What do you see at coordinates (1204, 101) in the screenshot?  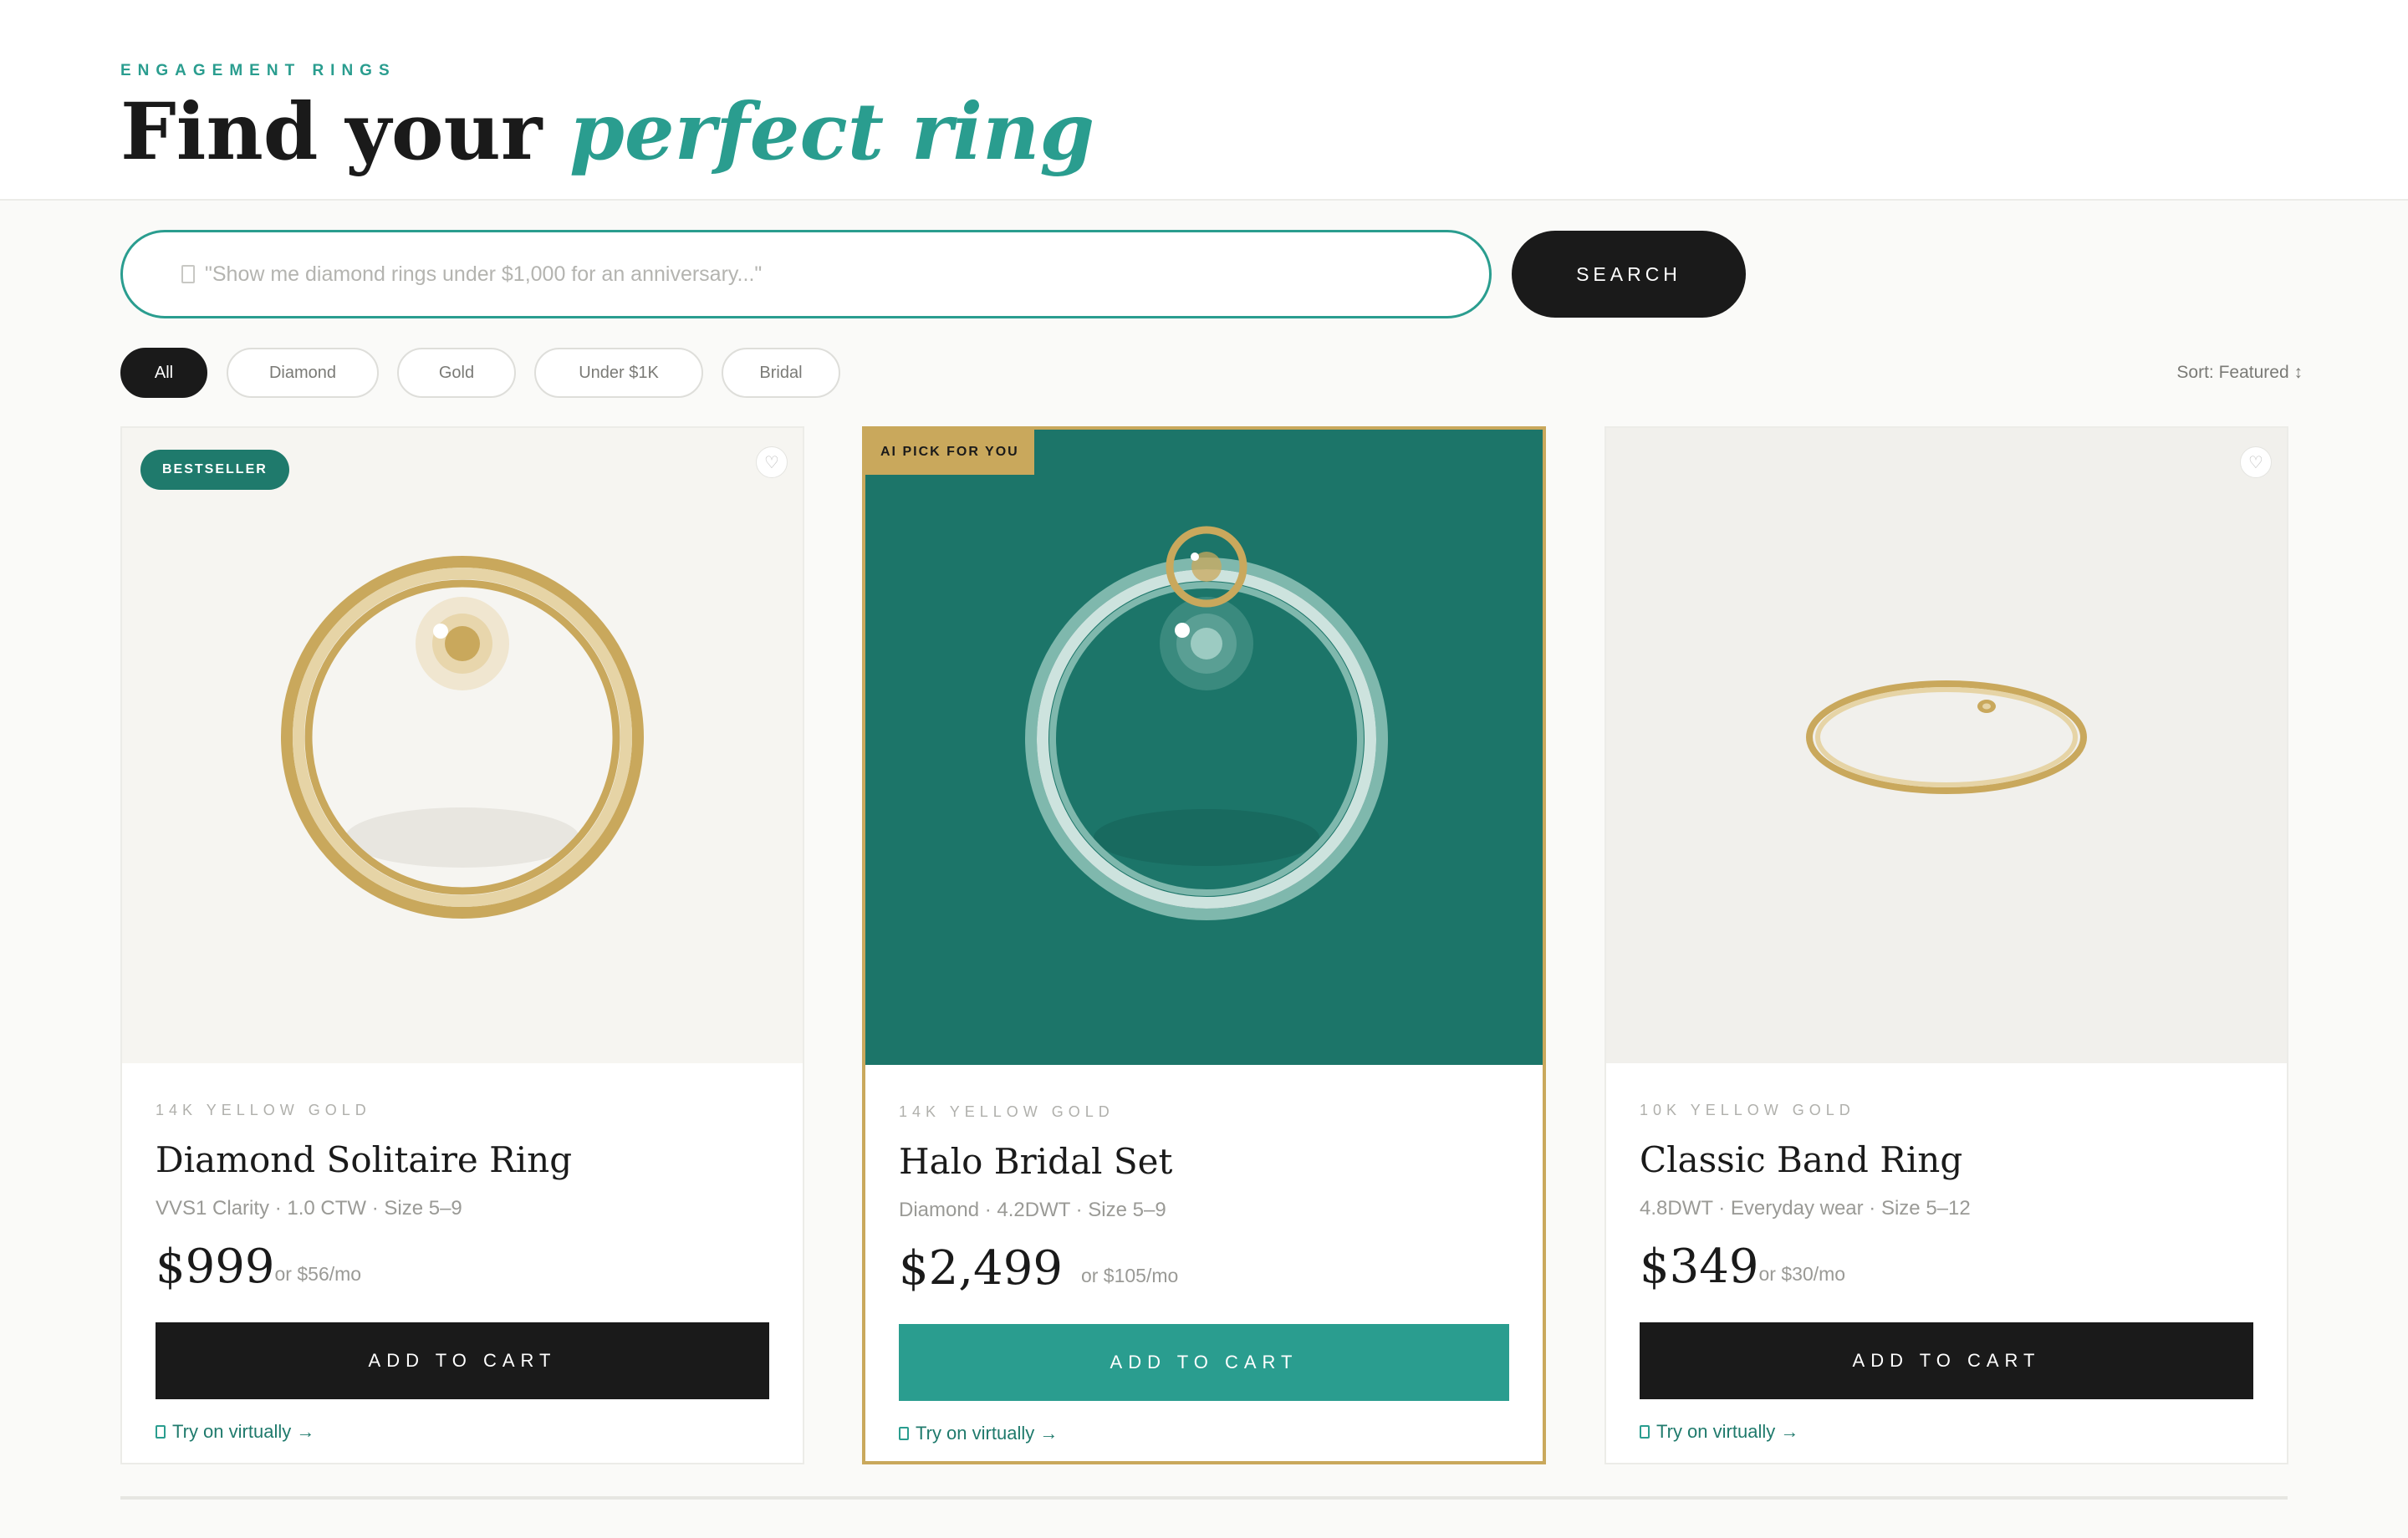 I see `page-header: ENGAGEMENT RINGS Find your perfect ring` at bounding box center [1204, 101].